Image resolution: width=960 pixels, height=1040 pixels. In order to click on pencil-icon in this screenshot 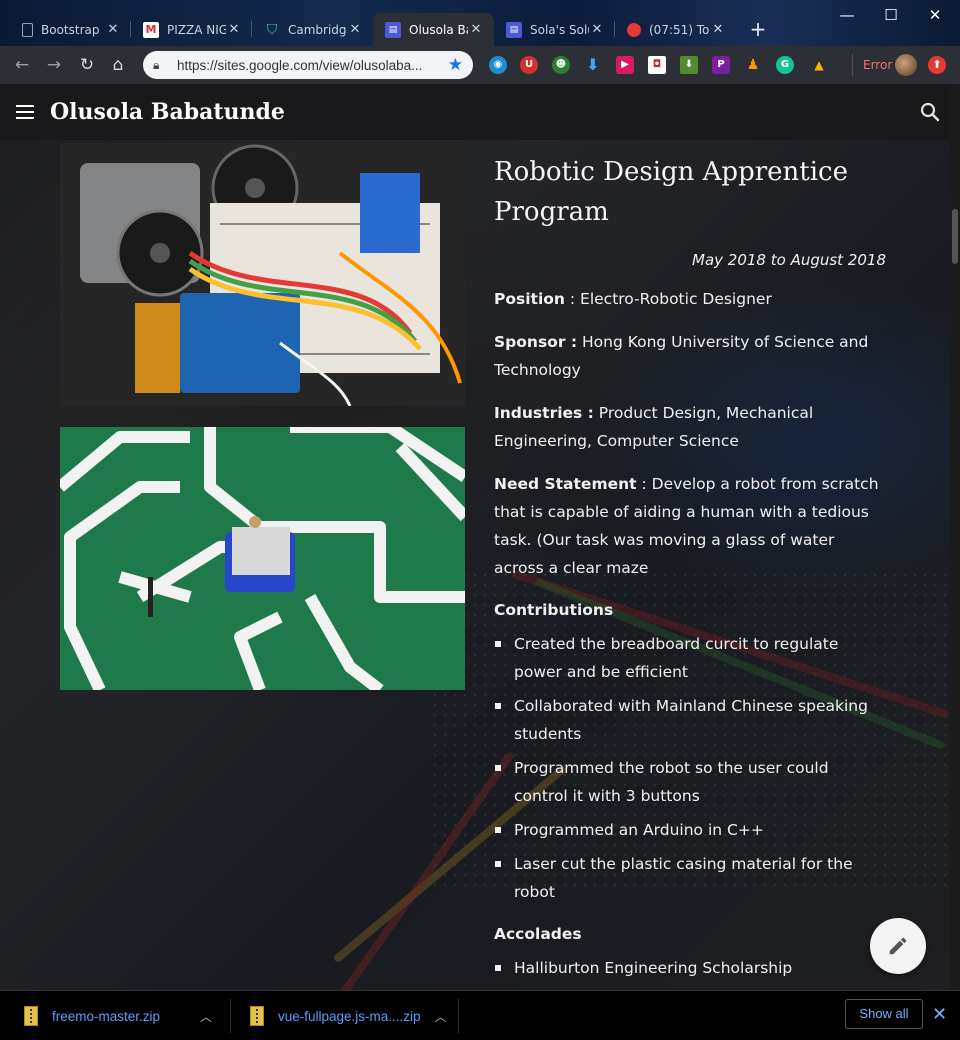, I will do `click(898, 946)`.